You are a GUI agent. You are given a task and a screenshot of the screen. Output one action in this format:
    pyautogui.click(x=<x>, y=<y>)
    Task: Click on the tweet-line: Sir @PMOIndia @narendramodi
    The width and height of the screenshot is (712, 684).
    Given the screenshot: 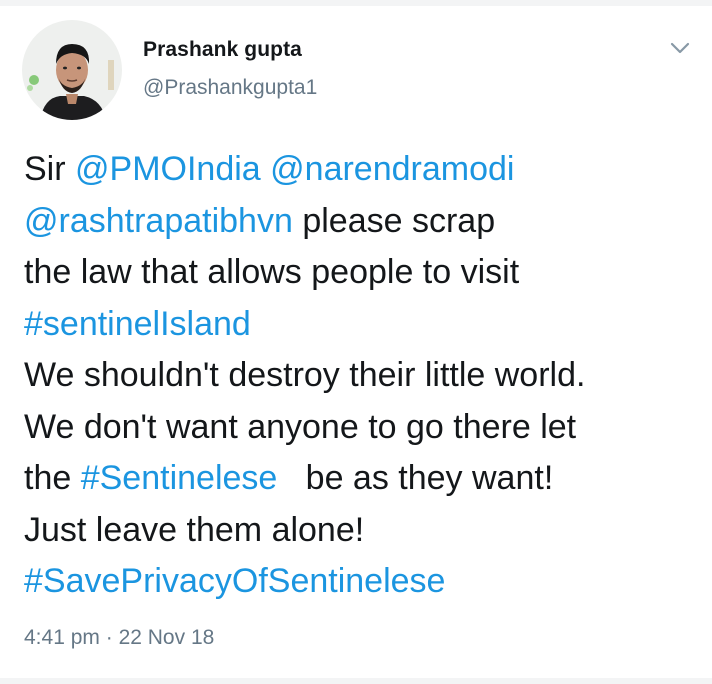 What is the action you would take?
    pyautogui.click(x=364, y=170)
    